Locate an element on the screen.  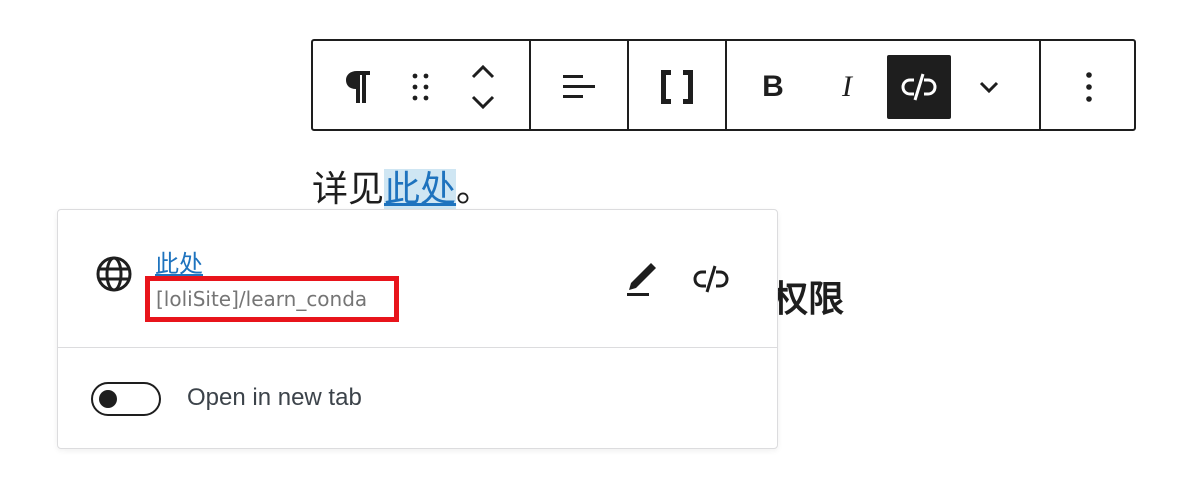
link-url-highlight: [loliSite]/learn_conda is located at coordinates (272, 299).